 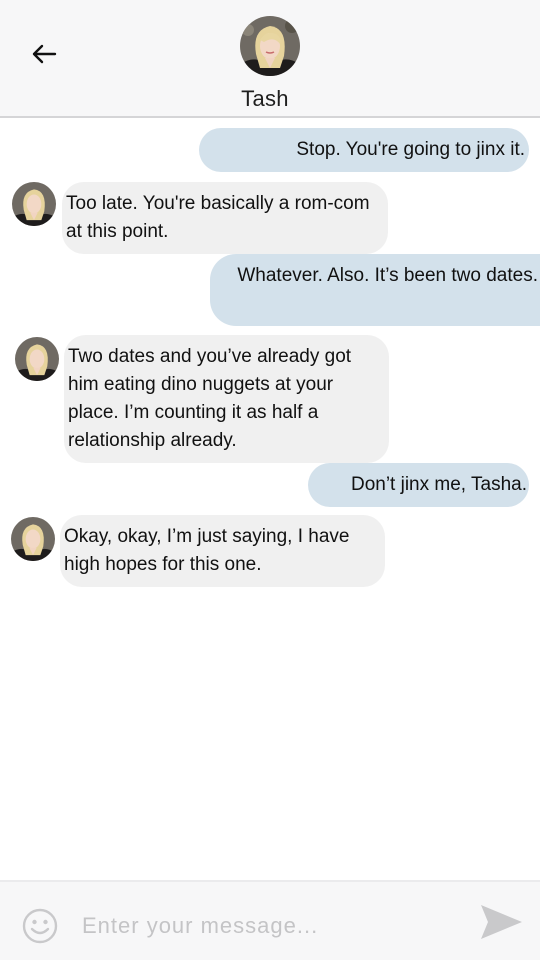 What do you see at coordinates (418, 485) in the screenshot?
I see `message-bubble-outgoing: Don’t jinx me, Tasha.` at bounding box center [418, 485].